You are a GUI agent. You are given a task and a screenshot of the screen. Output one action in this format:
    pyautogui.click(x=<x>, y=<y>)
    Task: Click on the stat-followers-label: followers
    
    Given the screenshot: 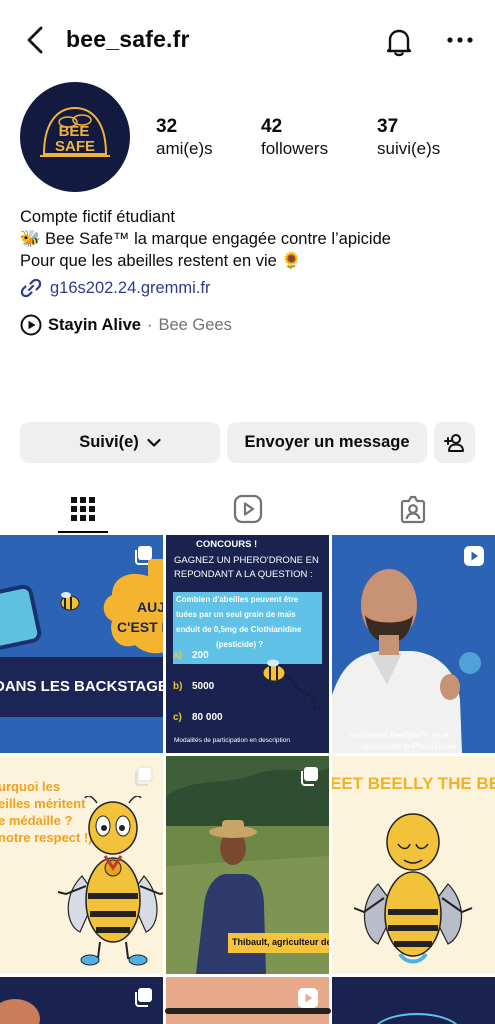 What is the action you would take?
    pyautogui.click(x=295, y=148)
    